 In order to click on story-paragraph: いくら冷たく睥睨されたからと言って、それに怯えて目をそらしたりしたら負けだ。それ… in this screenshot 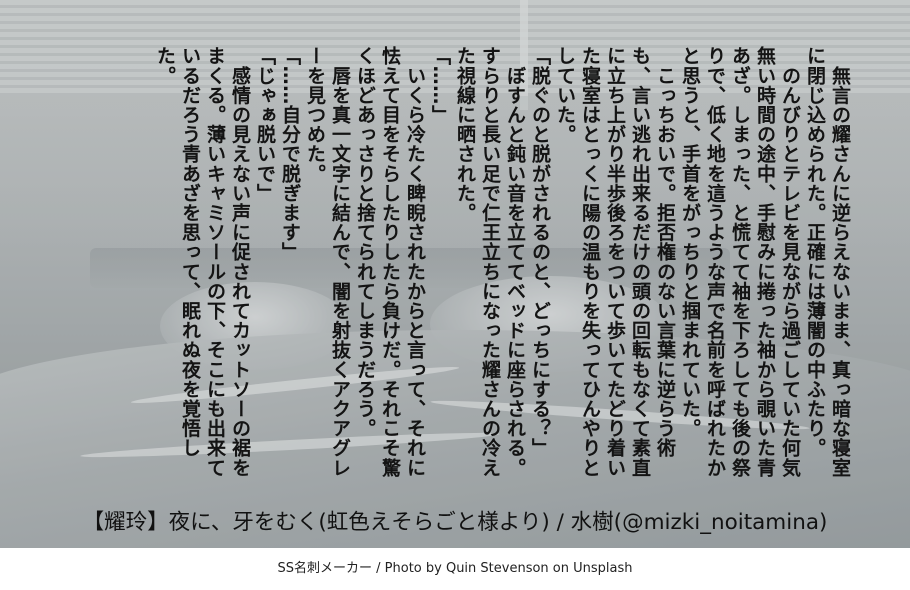, I will do `click(390, 262)`.